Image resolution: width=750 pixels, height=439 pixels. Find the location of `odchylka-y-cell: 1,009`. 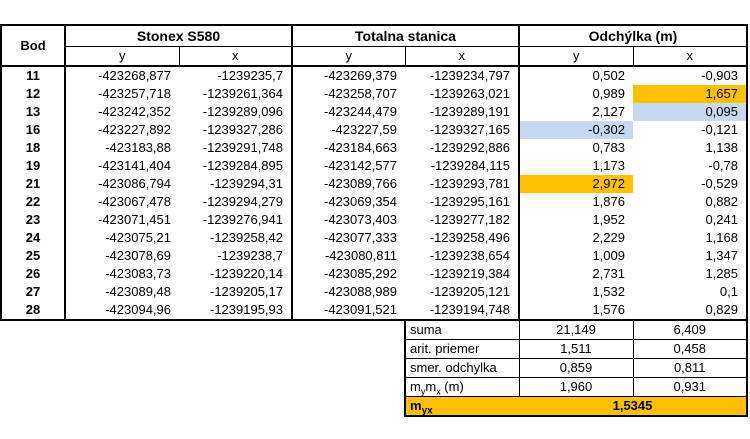

odchylka-y-cell: 1,009 is located at coordinates (608, 255).